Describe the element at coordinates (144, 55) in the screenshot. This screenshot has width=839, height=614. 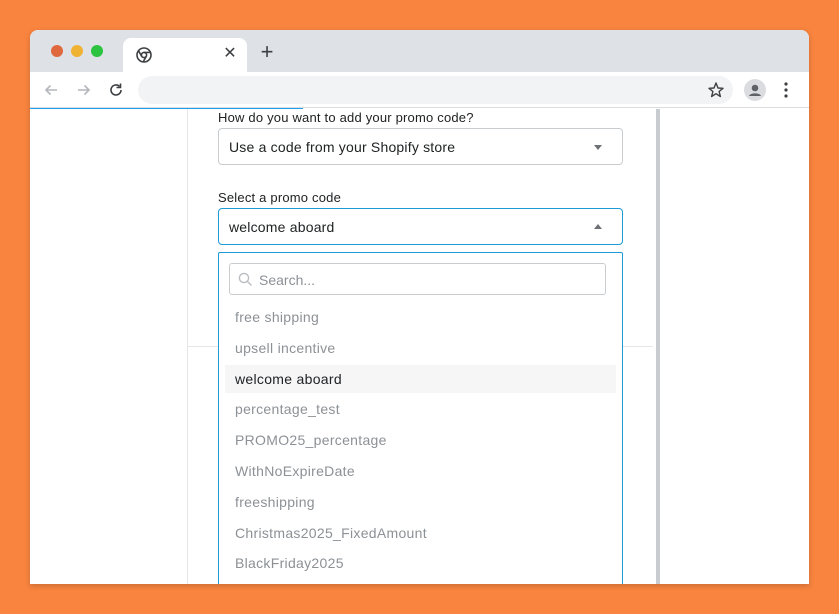
I see `chrome-icon` at that location.